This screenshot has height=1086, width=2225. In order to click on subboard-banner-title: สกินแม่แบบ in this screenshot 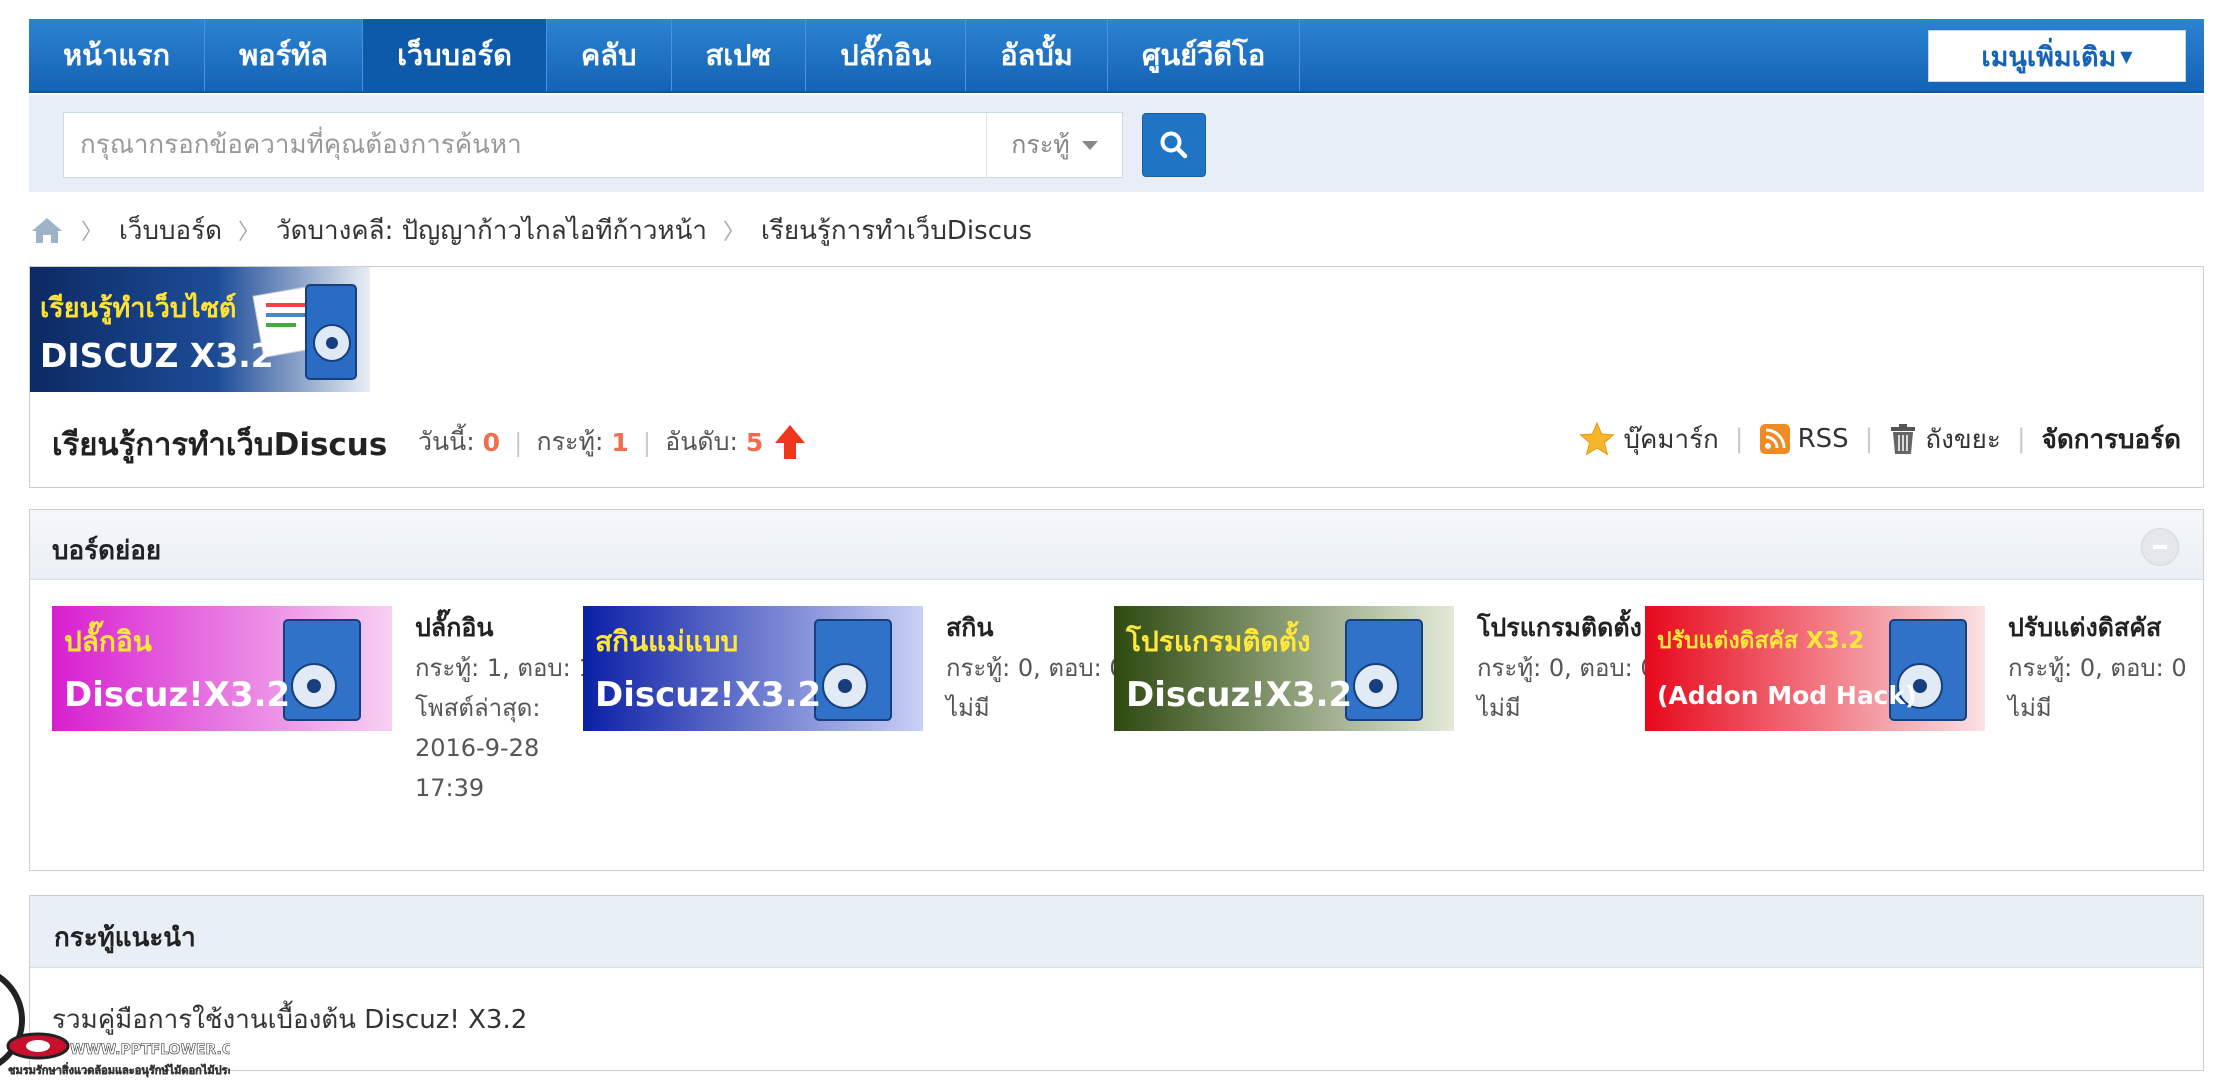, I will do `click(666, 641)`.